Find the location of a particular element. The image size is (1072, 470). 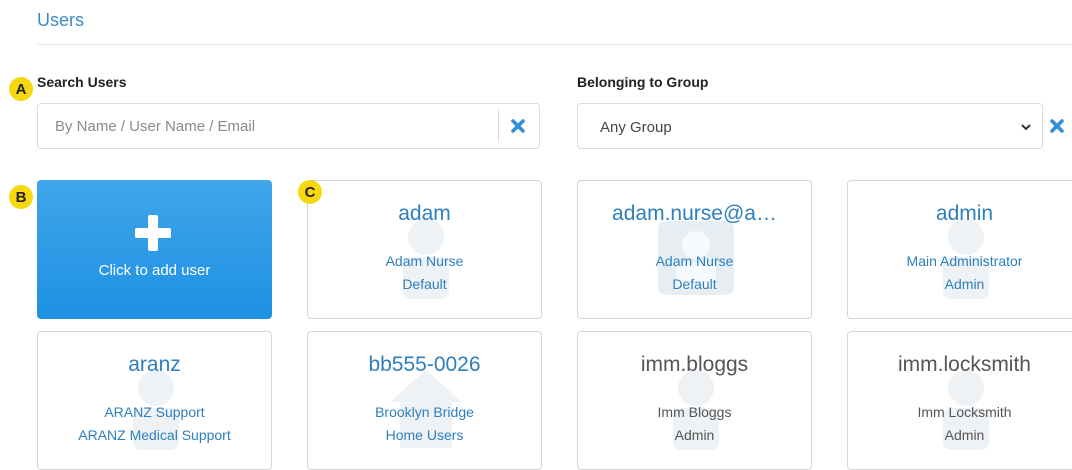

search-label: Search Users is located at coordinates (82, 82).